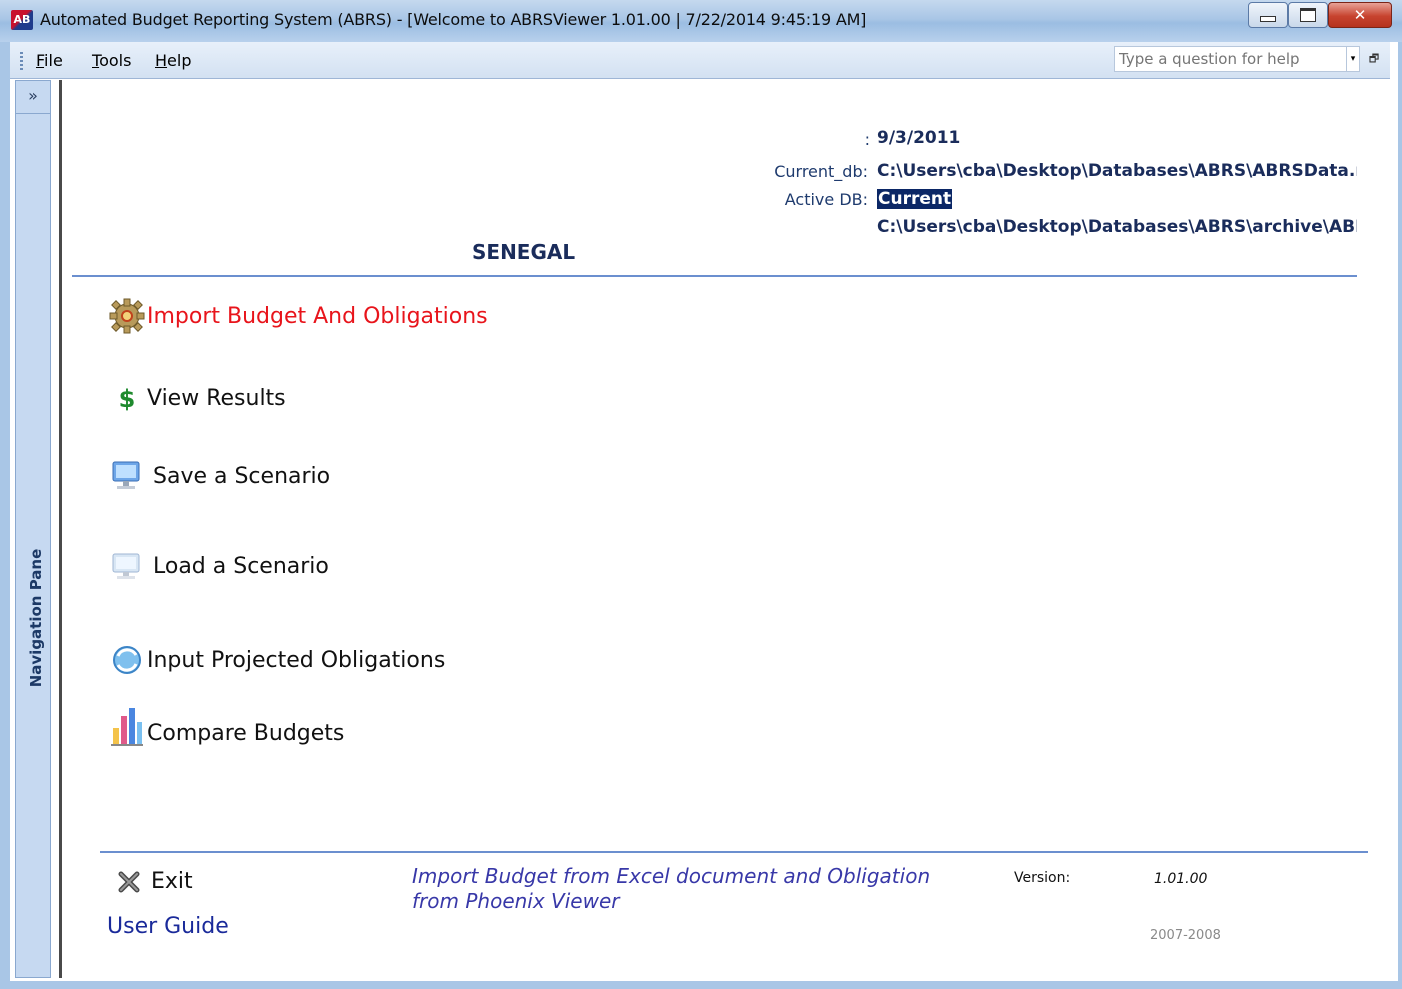 This screenshot has height=989, width=1402. I want to click on country-name: SENEGAL, so click(524, 252).